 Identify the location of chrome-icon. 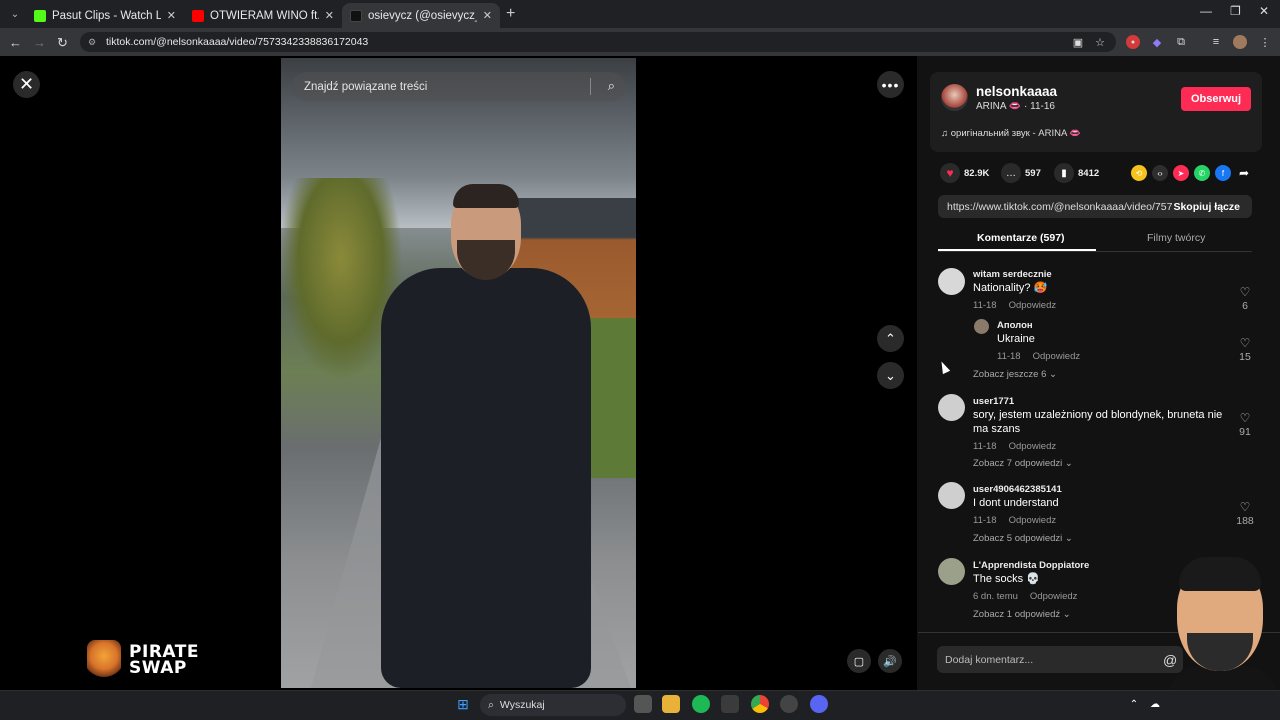
(760, 704).